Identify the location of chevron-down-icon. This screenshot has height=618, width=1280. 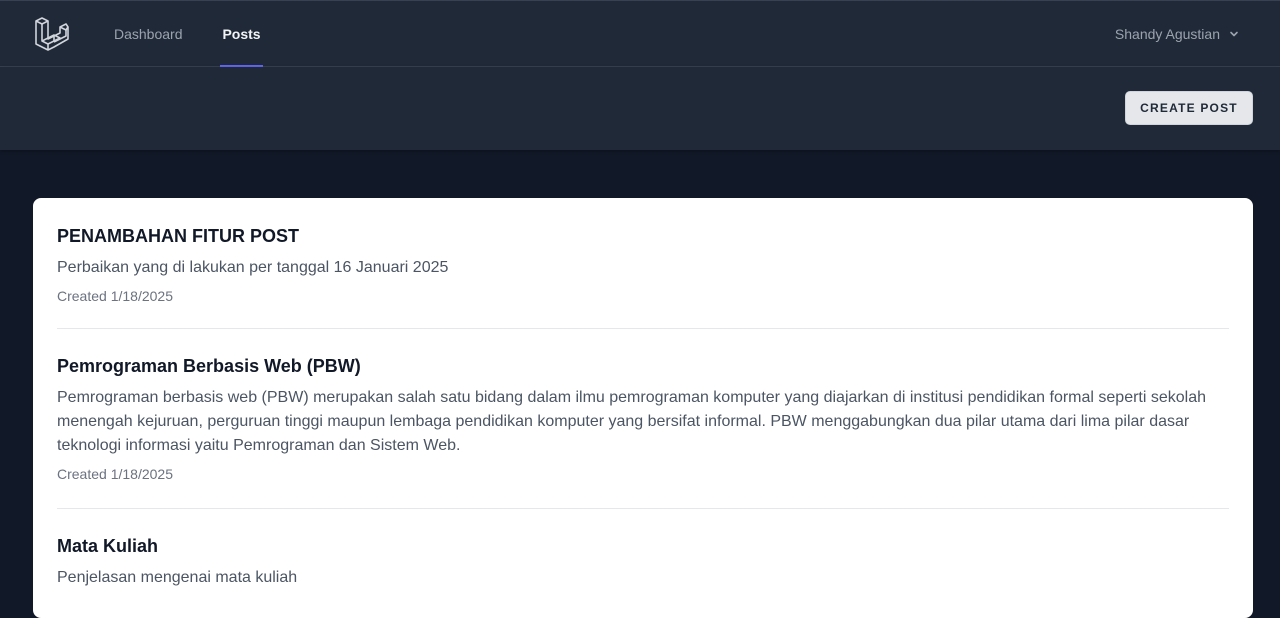
(1234, 34).